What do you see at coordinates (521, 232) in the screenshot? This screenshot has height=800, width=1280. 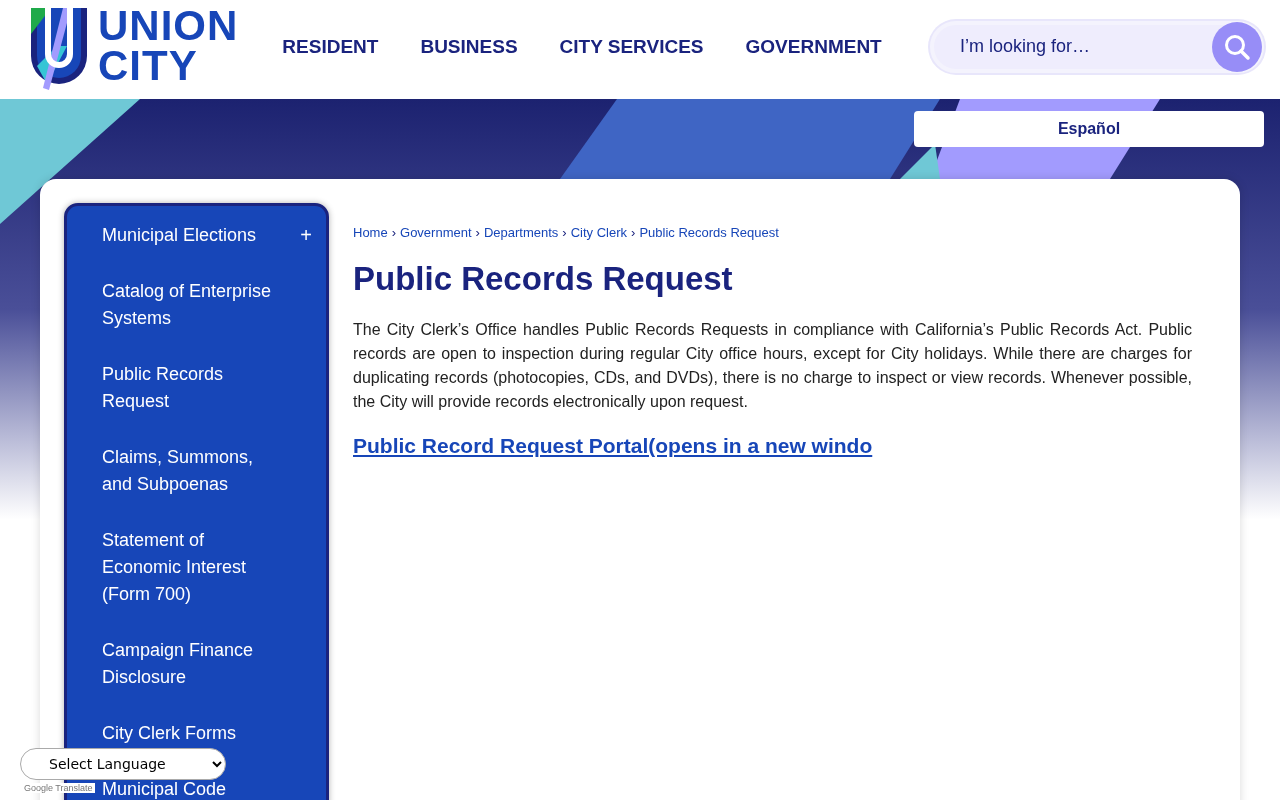 I see `breadcrumb-link: Departments` at bounding box center [521, 232].